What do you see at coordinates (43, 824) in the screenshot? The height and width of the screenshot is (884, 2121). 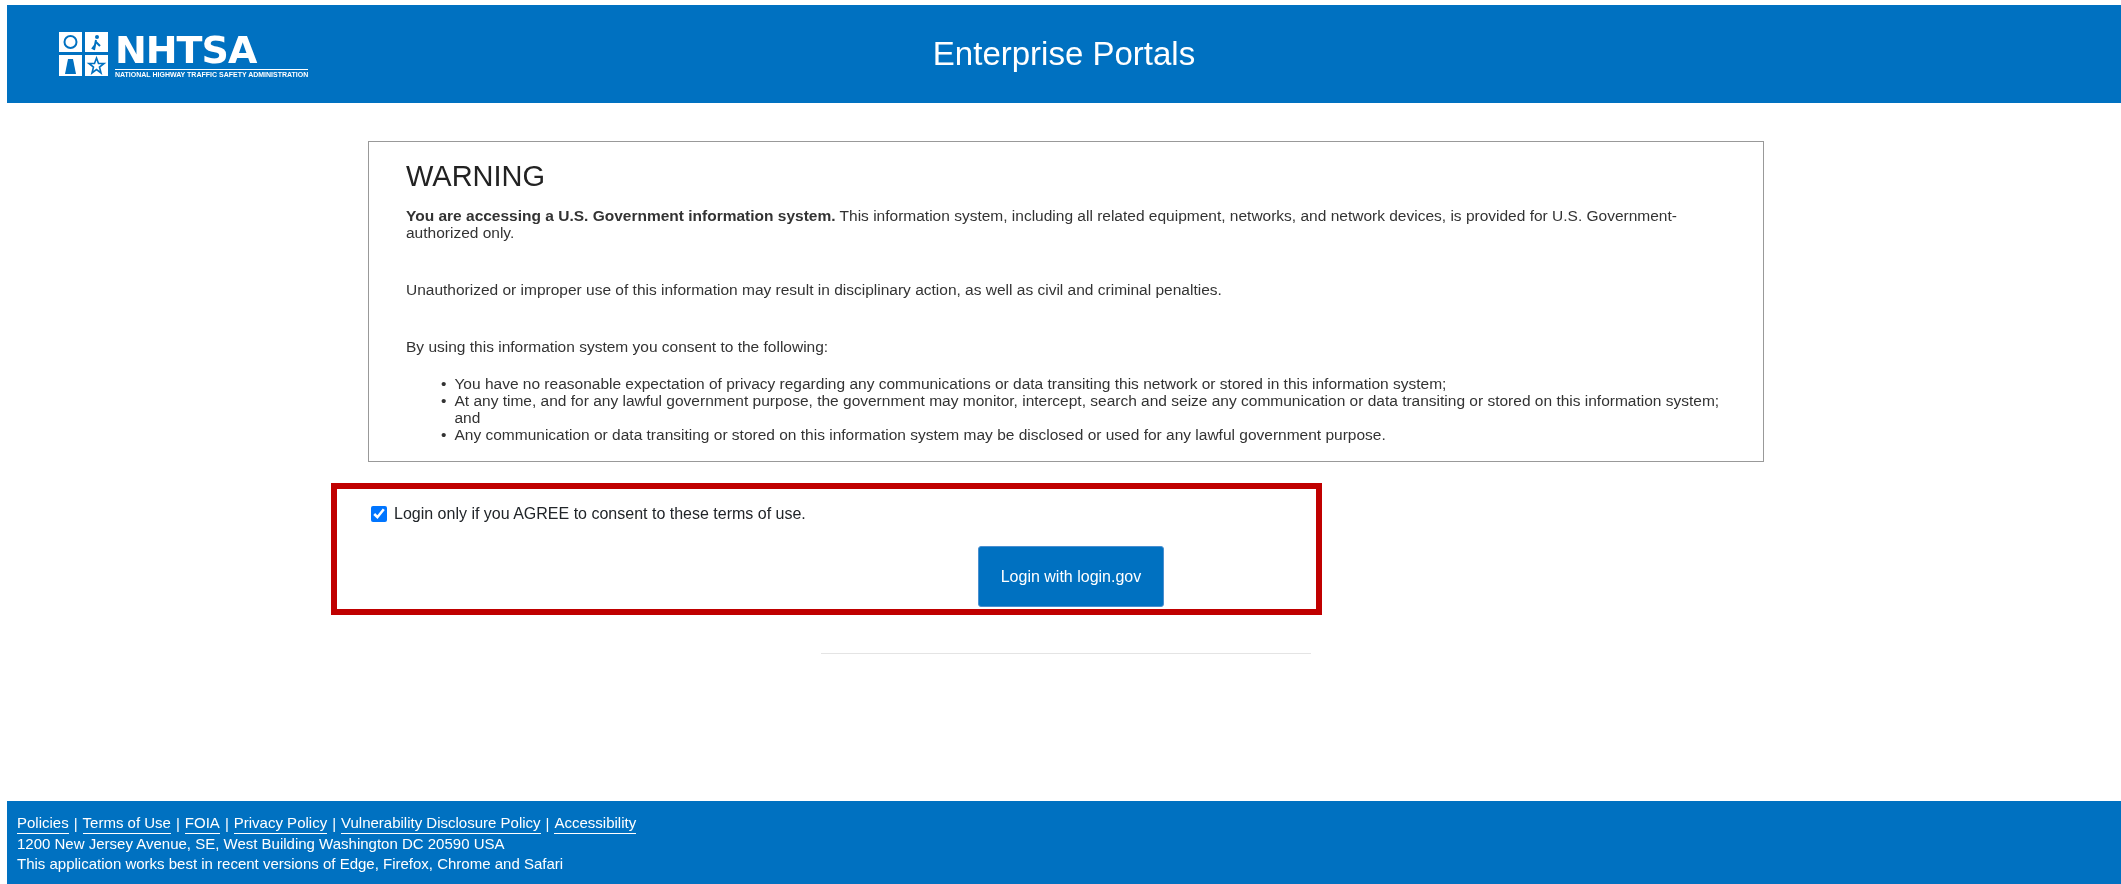 I see `footer-link: Policies` at bounding box center [43, 824].